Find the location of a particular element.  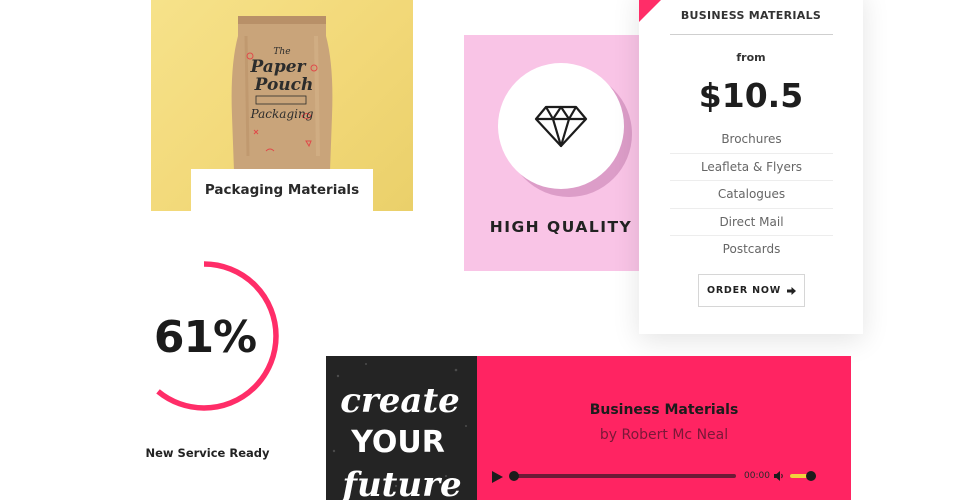

feature-item: Direct Mail is located at coordinates (751, 223).